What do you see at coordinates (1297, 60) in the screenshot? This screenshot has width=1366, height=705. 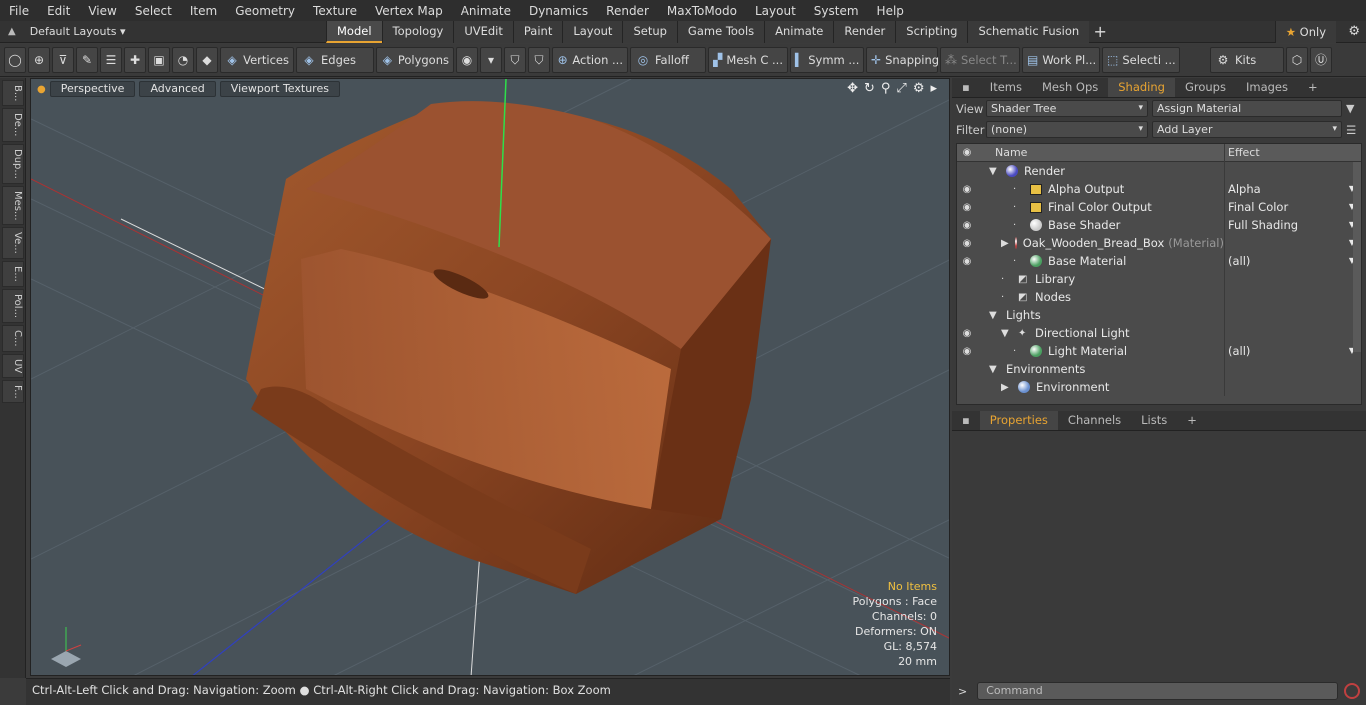 I see `unity-icon: ⬡` at bounding box center [1297, 60].